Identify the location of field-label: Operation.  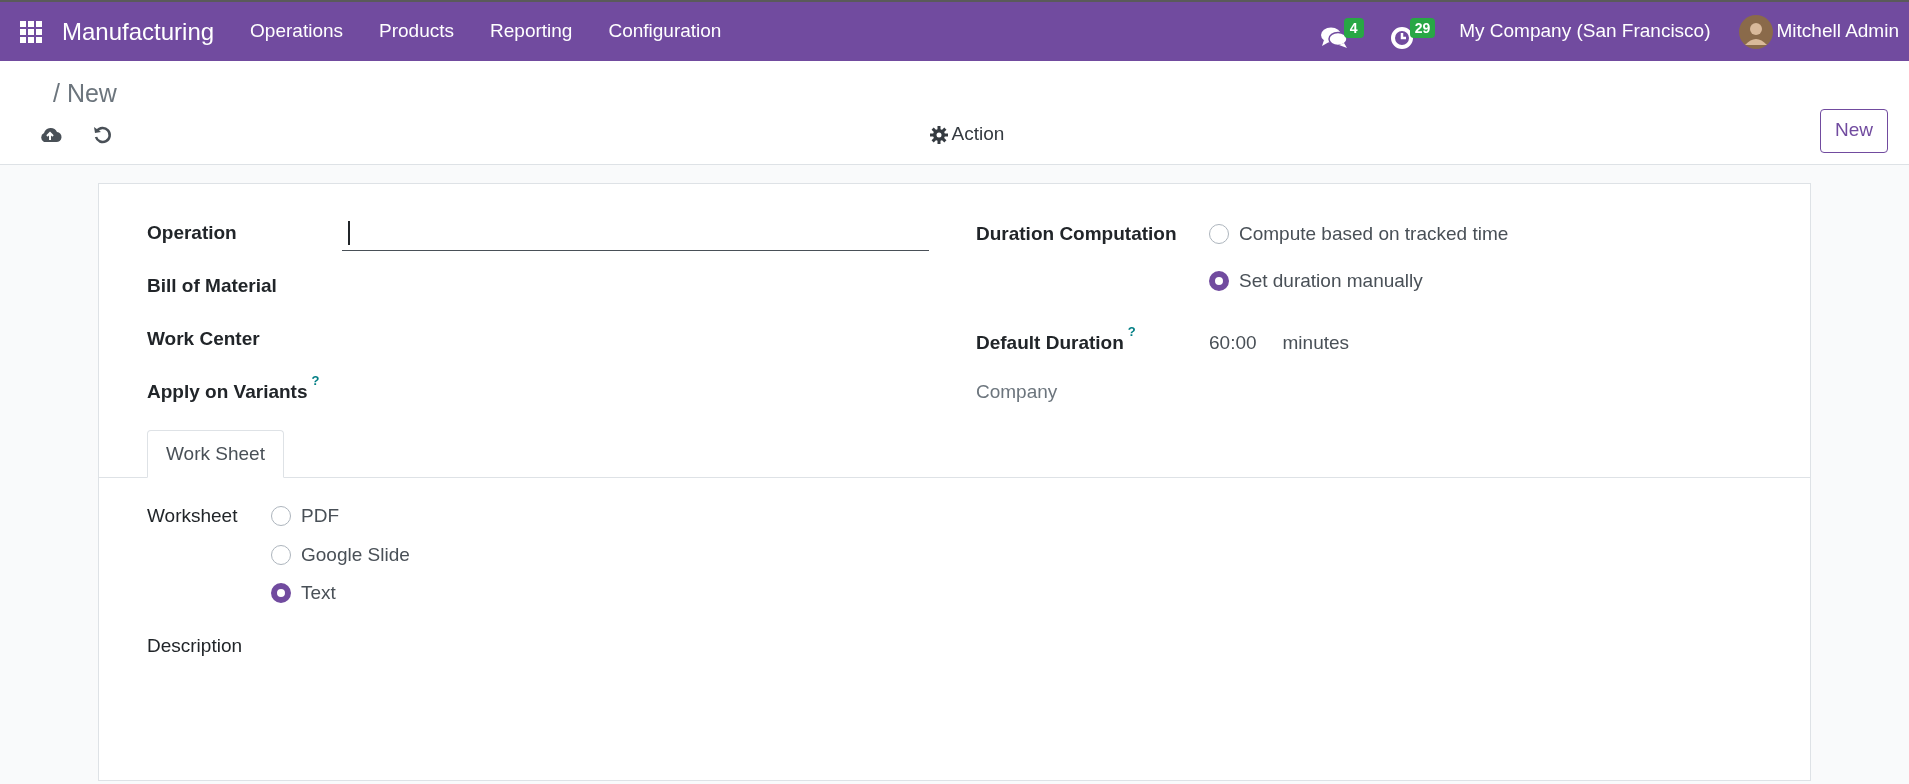
(192, 233).